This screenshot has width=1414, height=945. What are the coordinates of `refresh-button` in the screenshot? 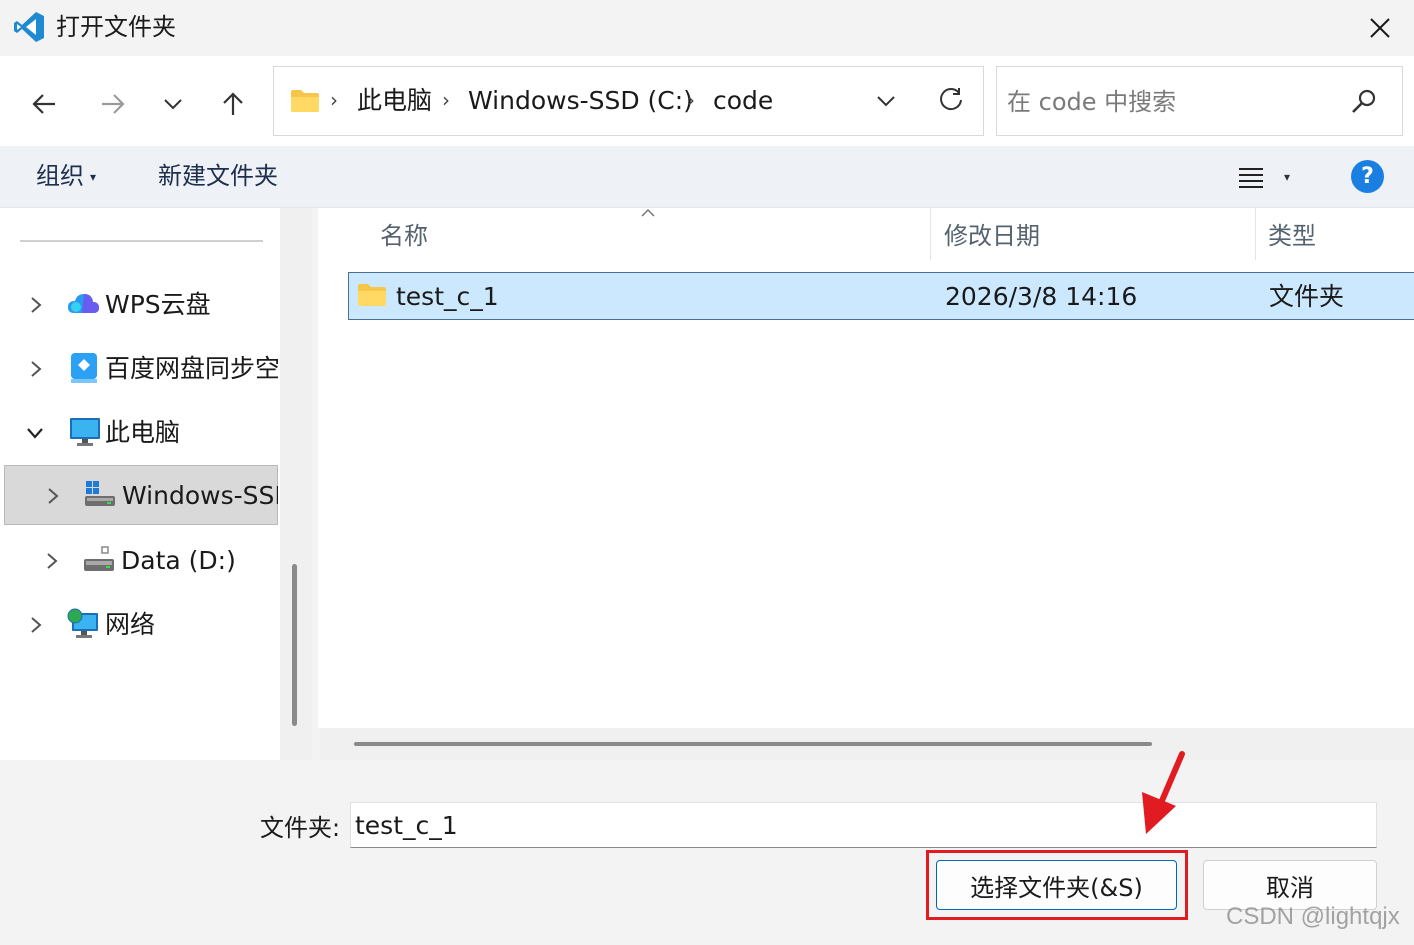 It's located at (951, 100).